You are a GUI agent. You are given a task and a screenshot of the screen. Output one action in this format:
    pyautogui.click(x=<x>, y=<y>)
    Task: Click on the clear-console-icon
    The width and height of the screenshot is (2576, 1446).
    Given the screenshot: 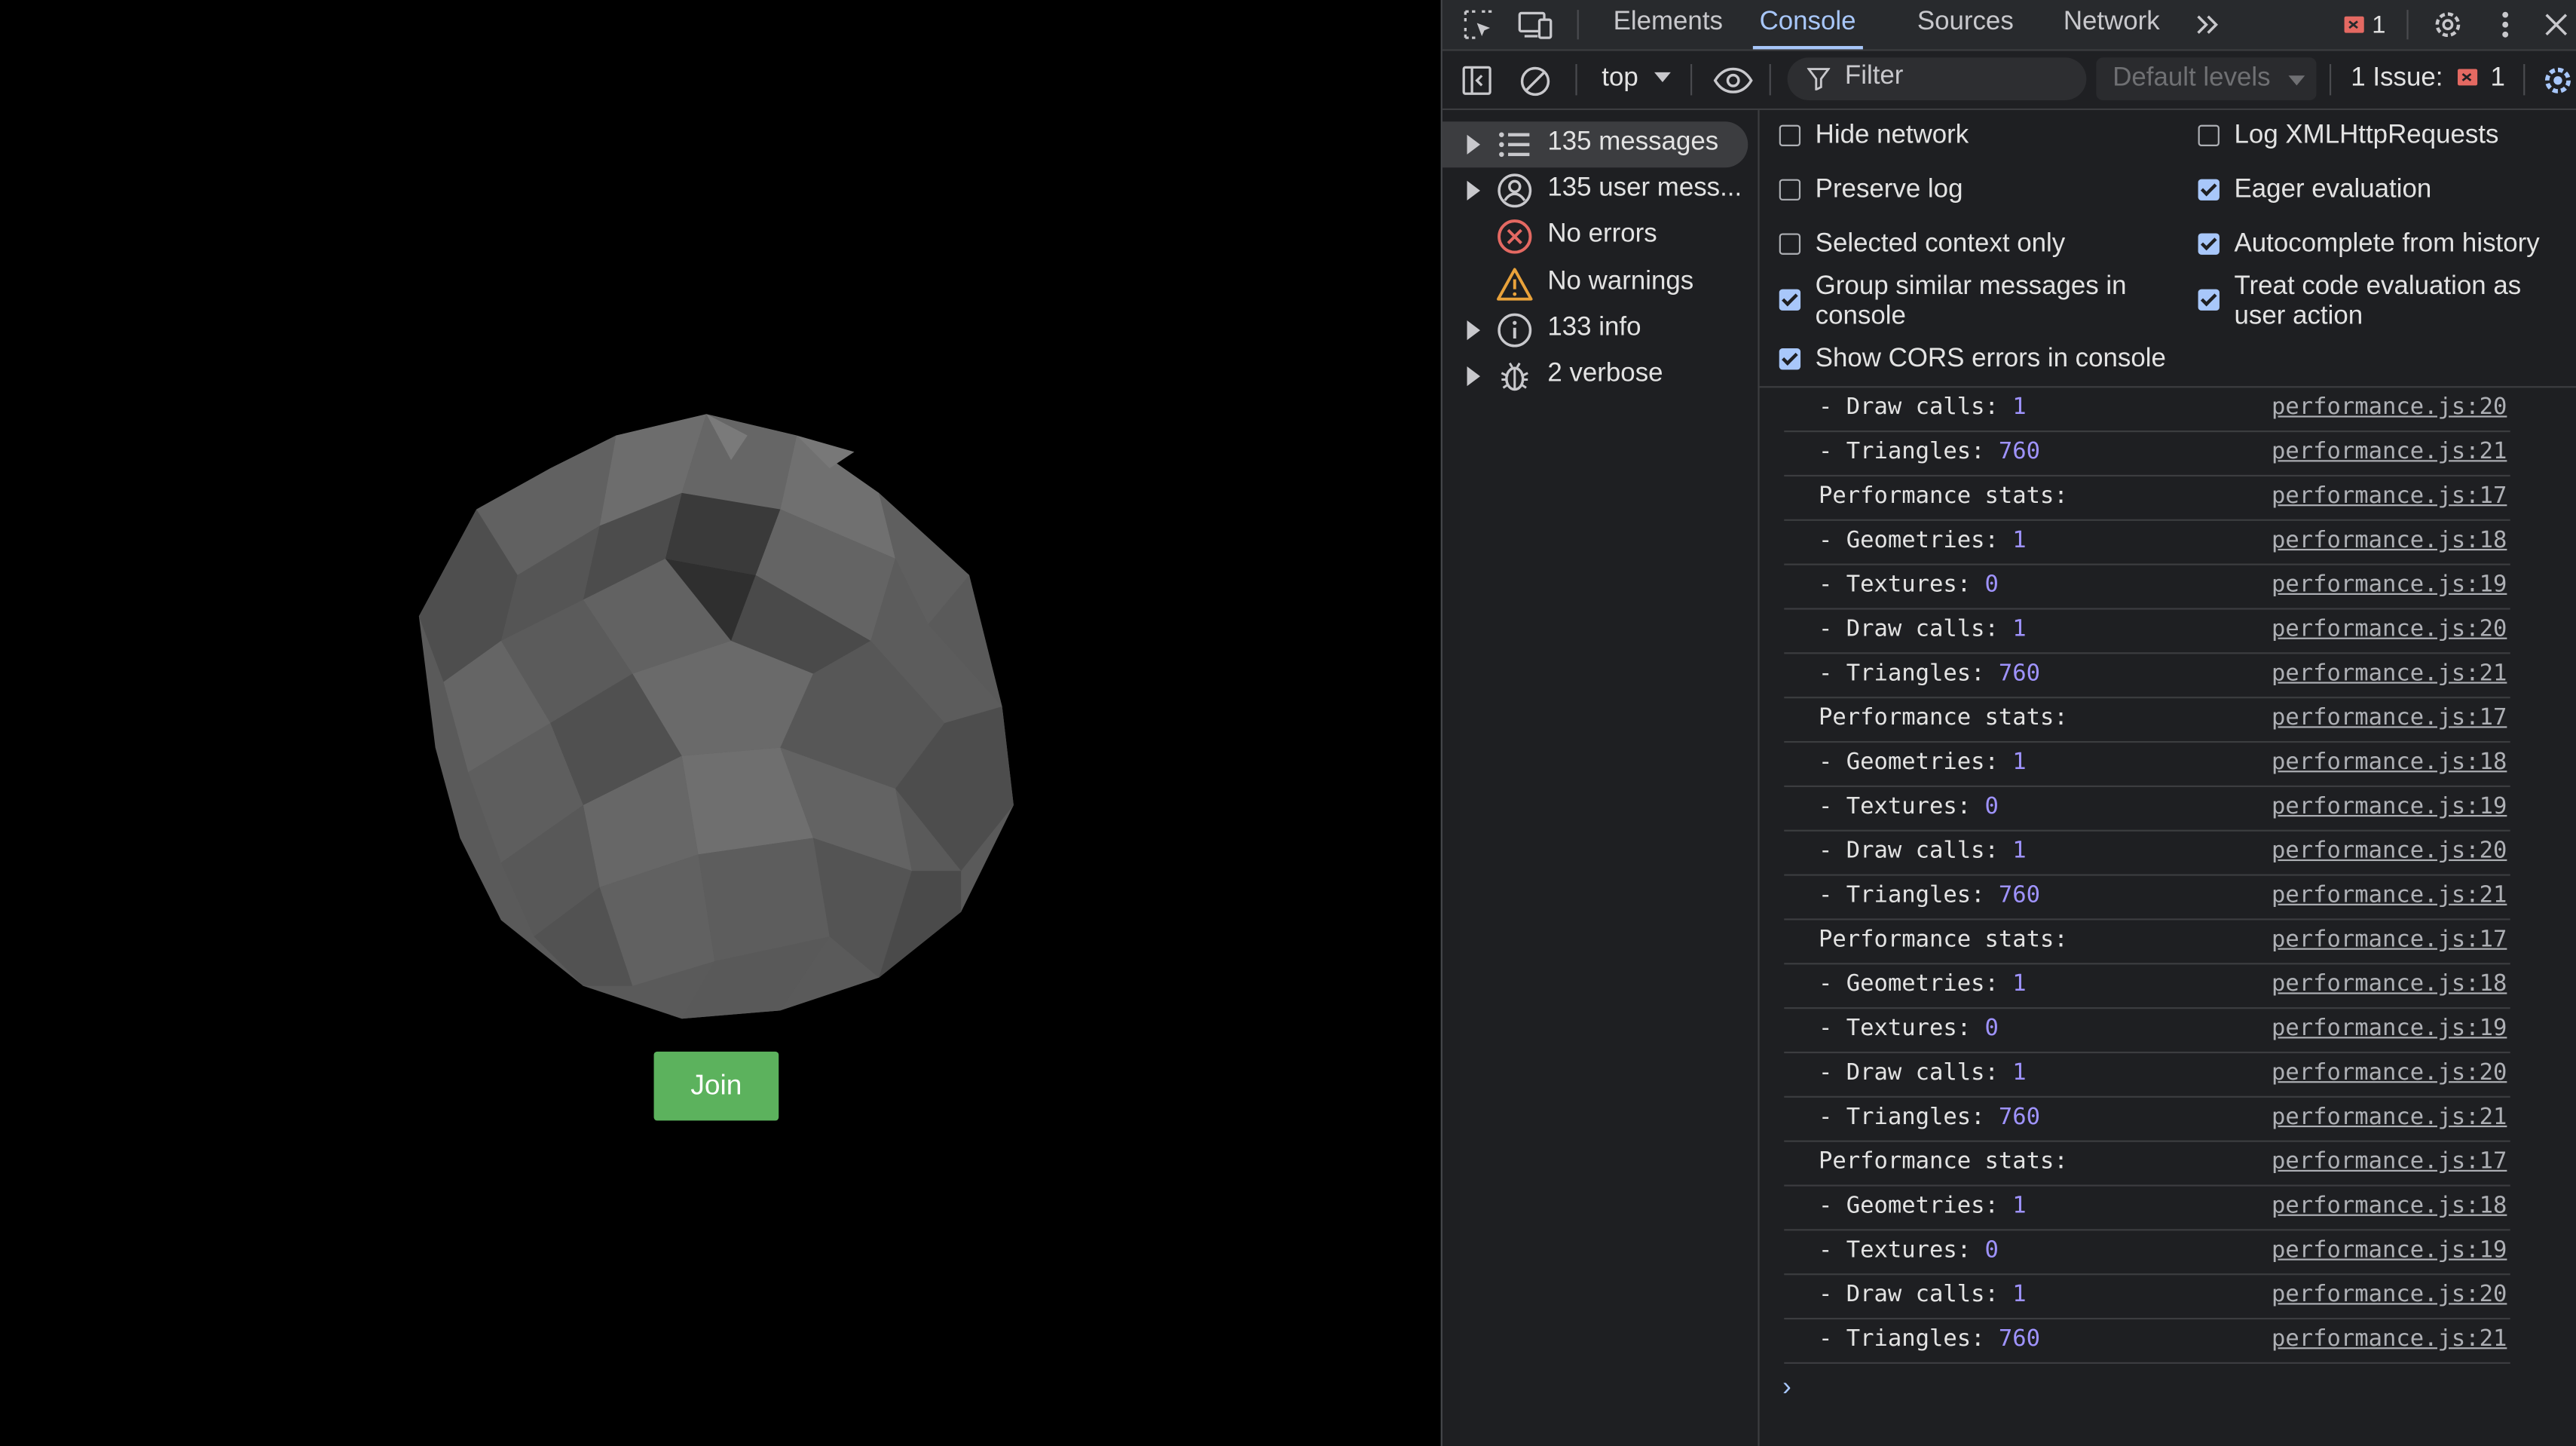 What is the action you would take?
    pyautogui.click(x=1534, y=80)
    